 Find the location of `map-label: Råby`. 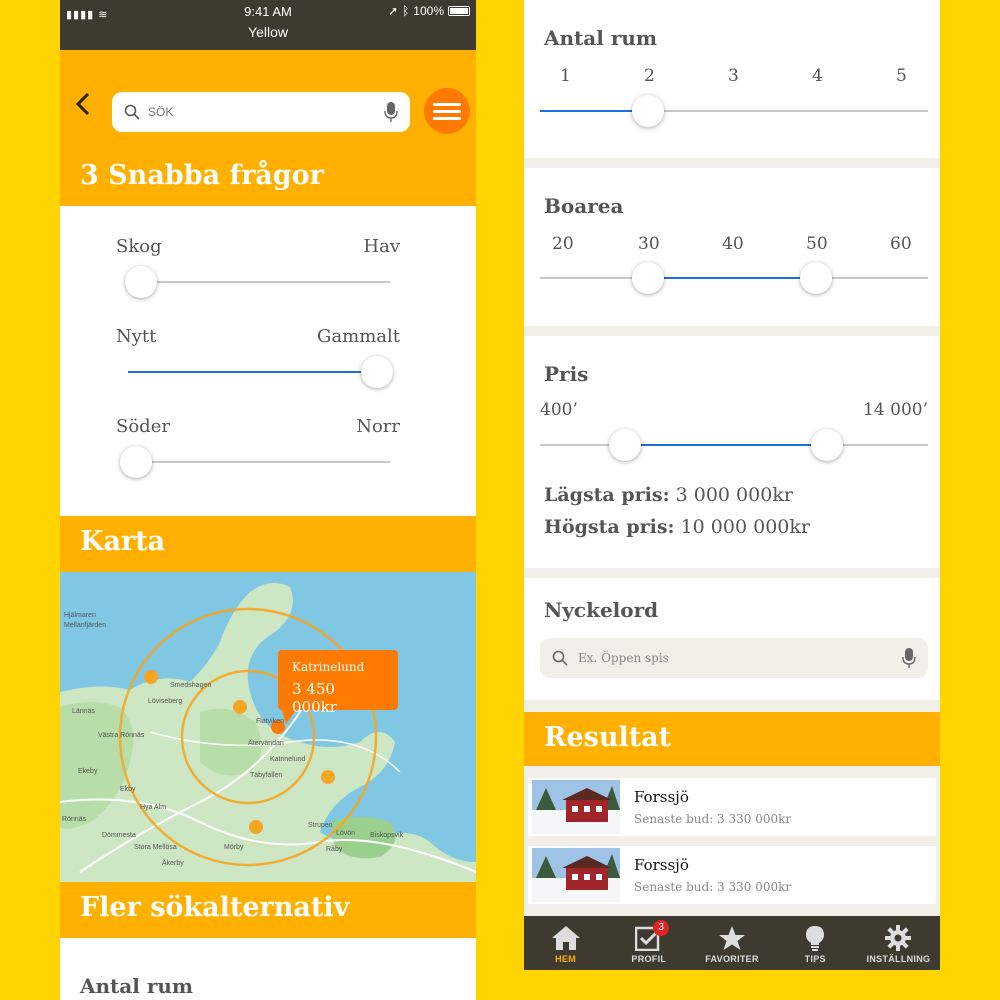

map-label: Råby is located at coordinates (334, 849).